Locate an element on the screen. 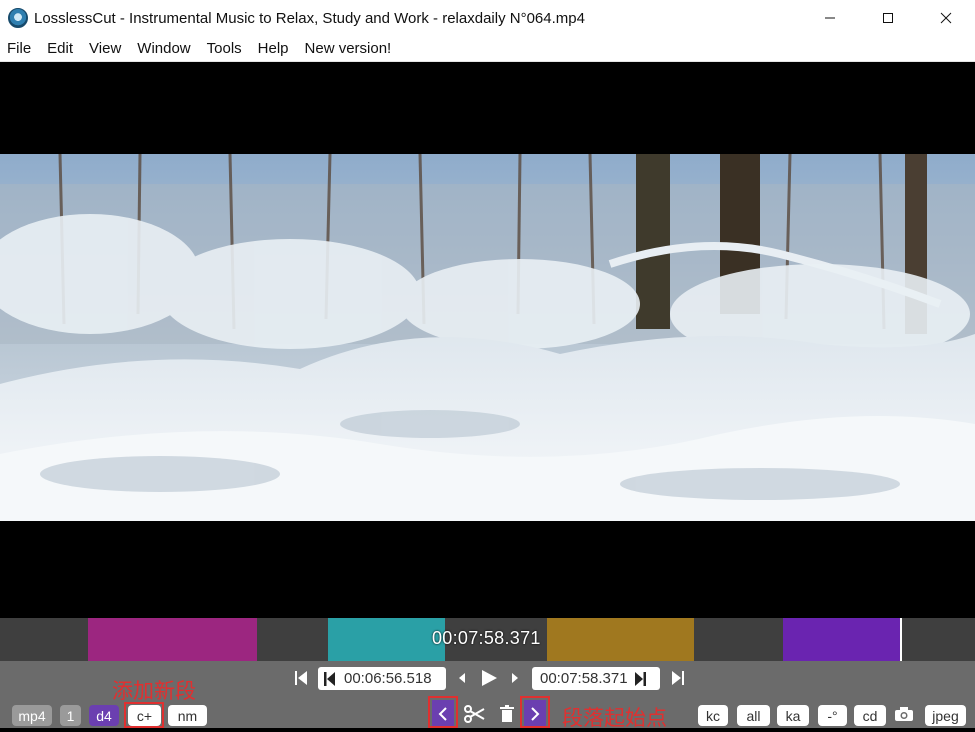 Image resolution: width=975 pixels, height=732 pixels. segment-start-icon is located at coordinates (330, 679).